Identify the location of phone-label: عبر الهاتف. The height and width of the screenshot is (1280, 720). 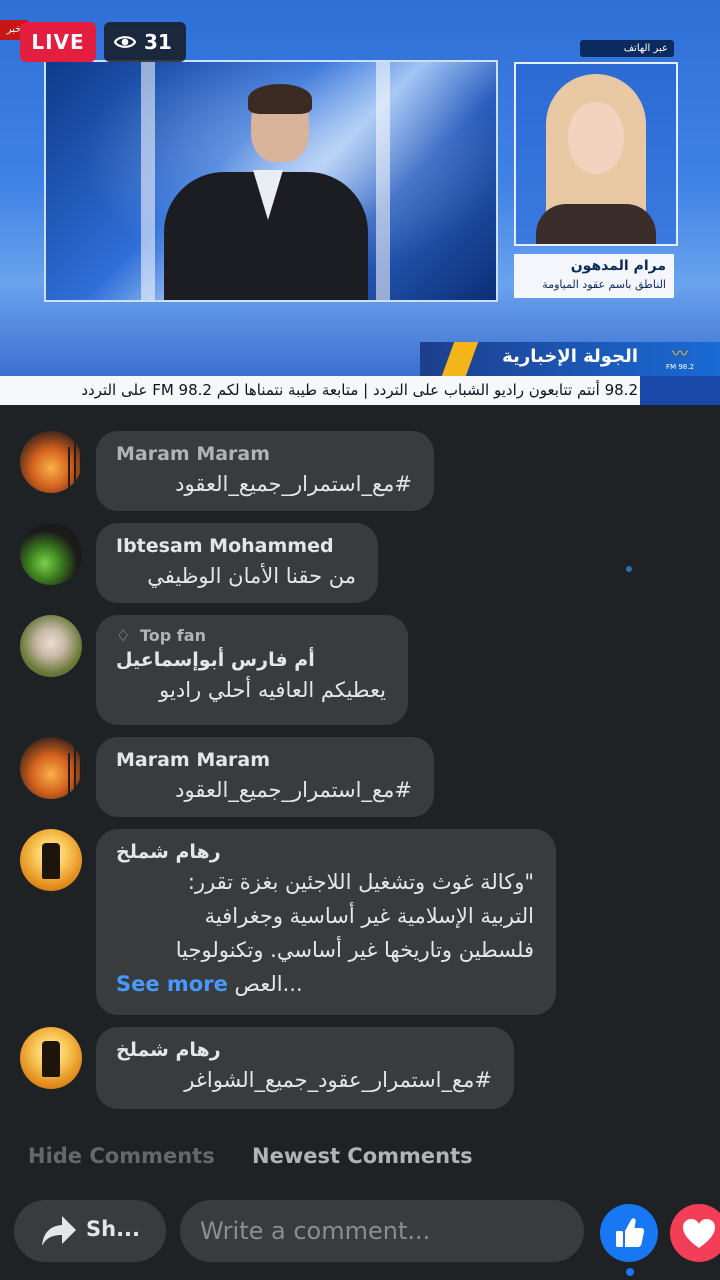
(627, 48).